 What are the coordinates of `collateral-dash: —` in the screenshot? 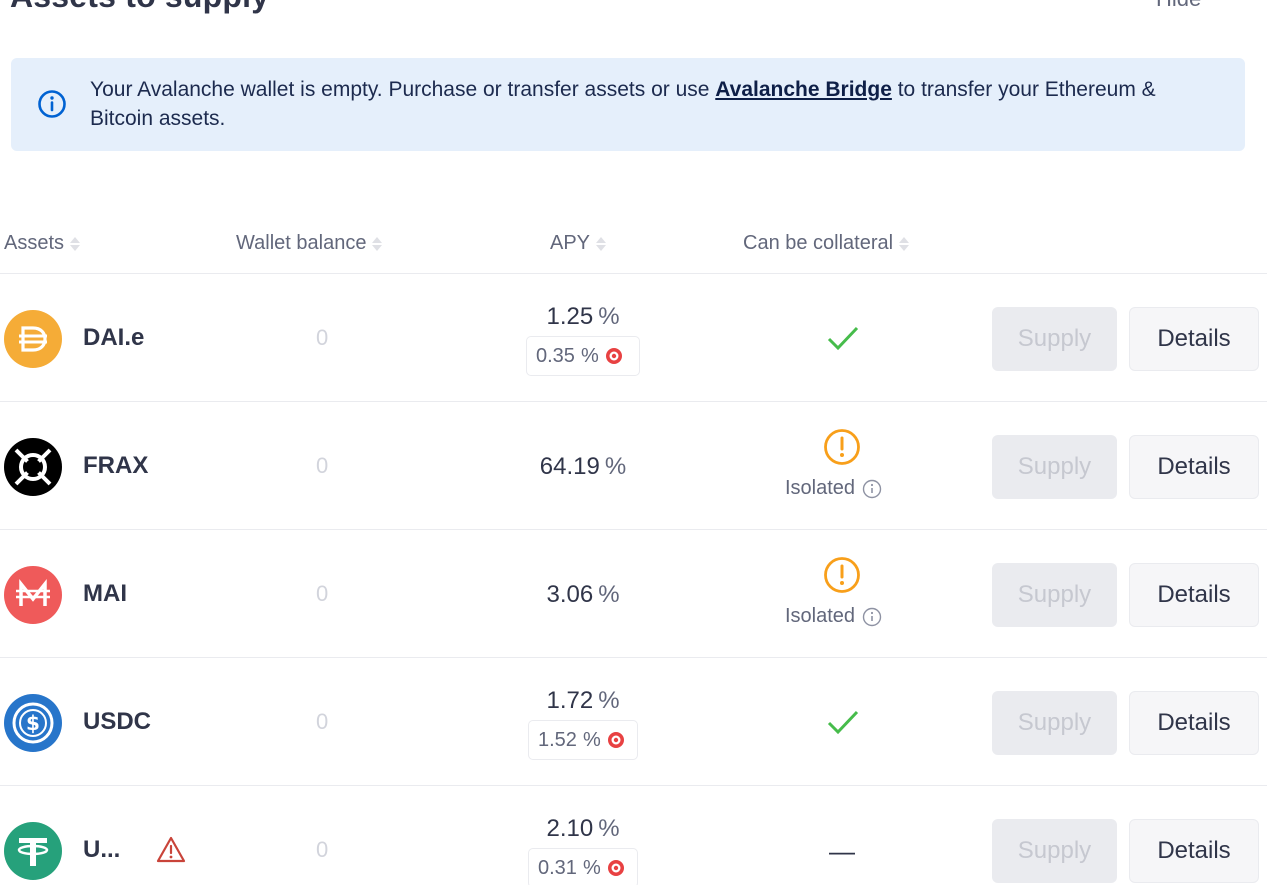 It's located at (842, 851).